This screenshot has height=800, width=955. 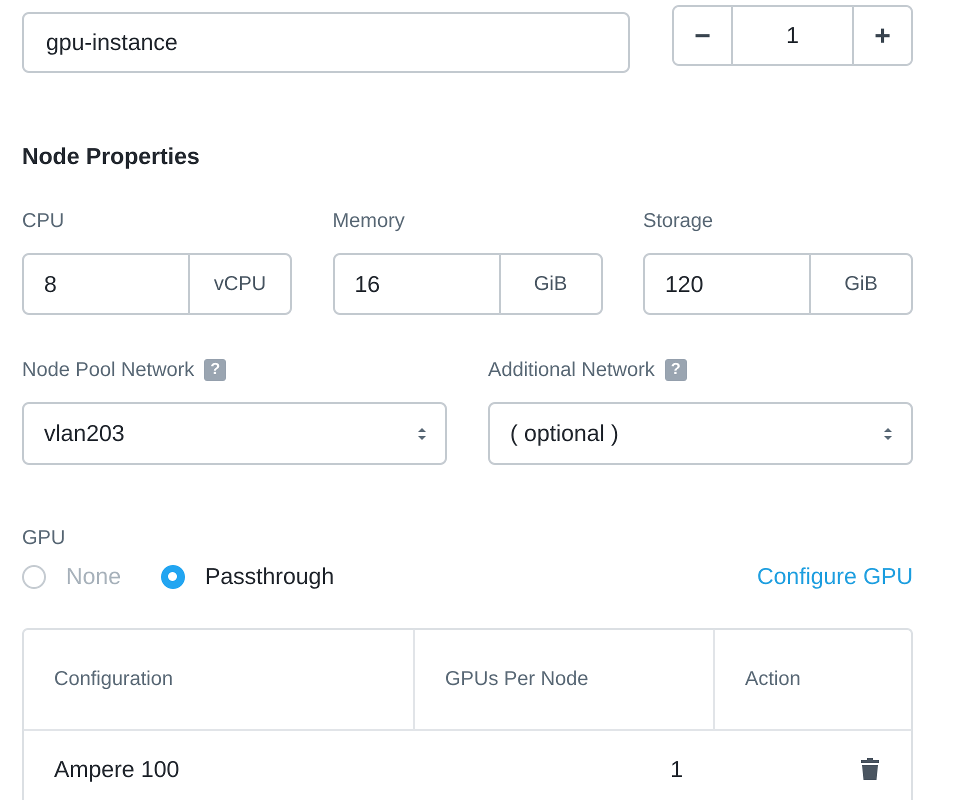 I want to click on field-label: Storage, so click(x=678, y=221).